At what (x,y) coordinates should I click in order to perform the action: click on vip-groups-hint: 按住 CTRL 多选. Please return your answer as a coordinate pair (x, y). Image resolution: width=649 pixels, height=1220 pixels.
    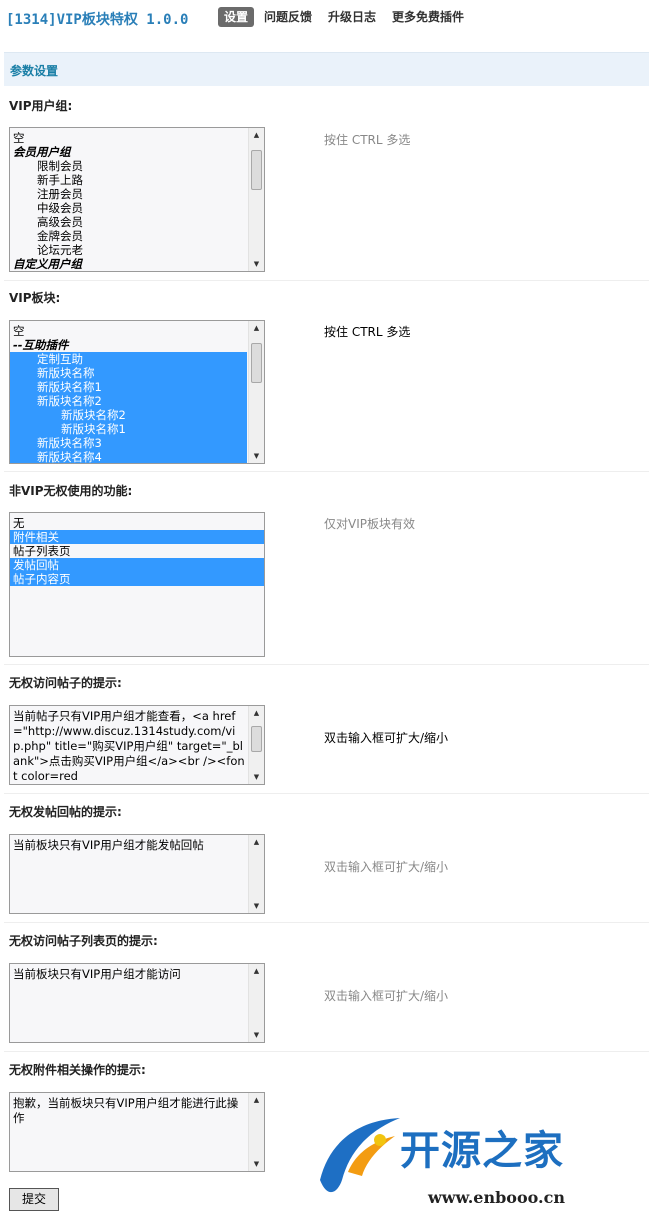
    Looking at the image, I should click on (367, 140).